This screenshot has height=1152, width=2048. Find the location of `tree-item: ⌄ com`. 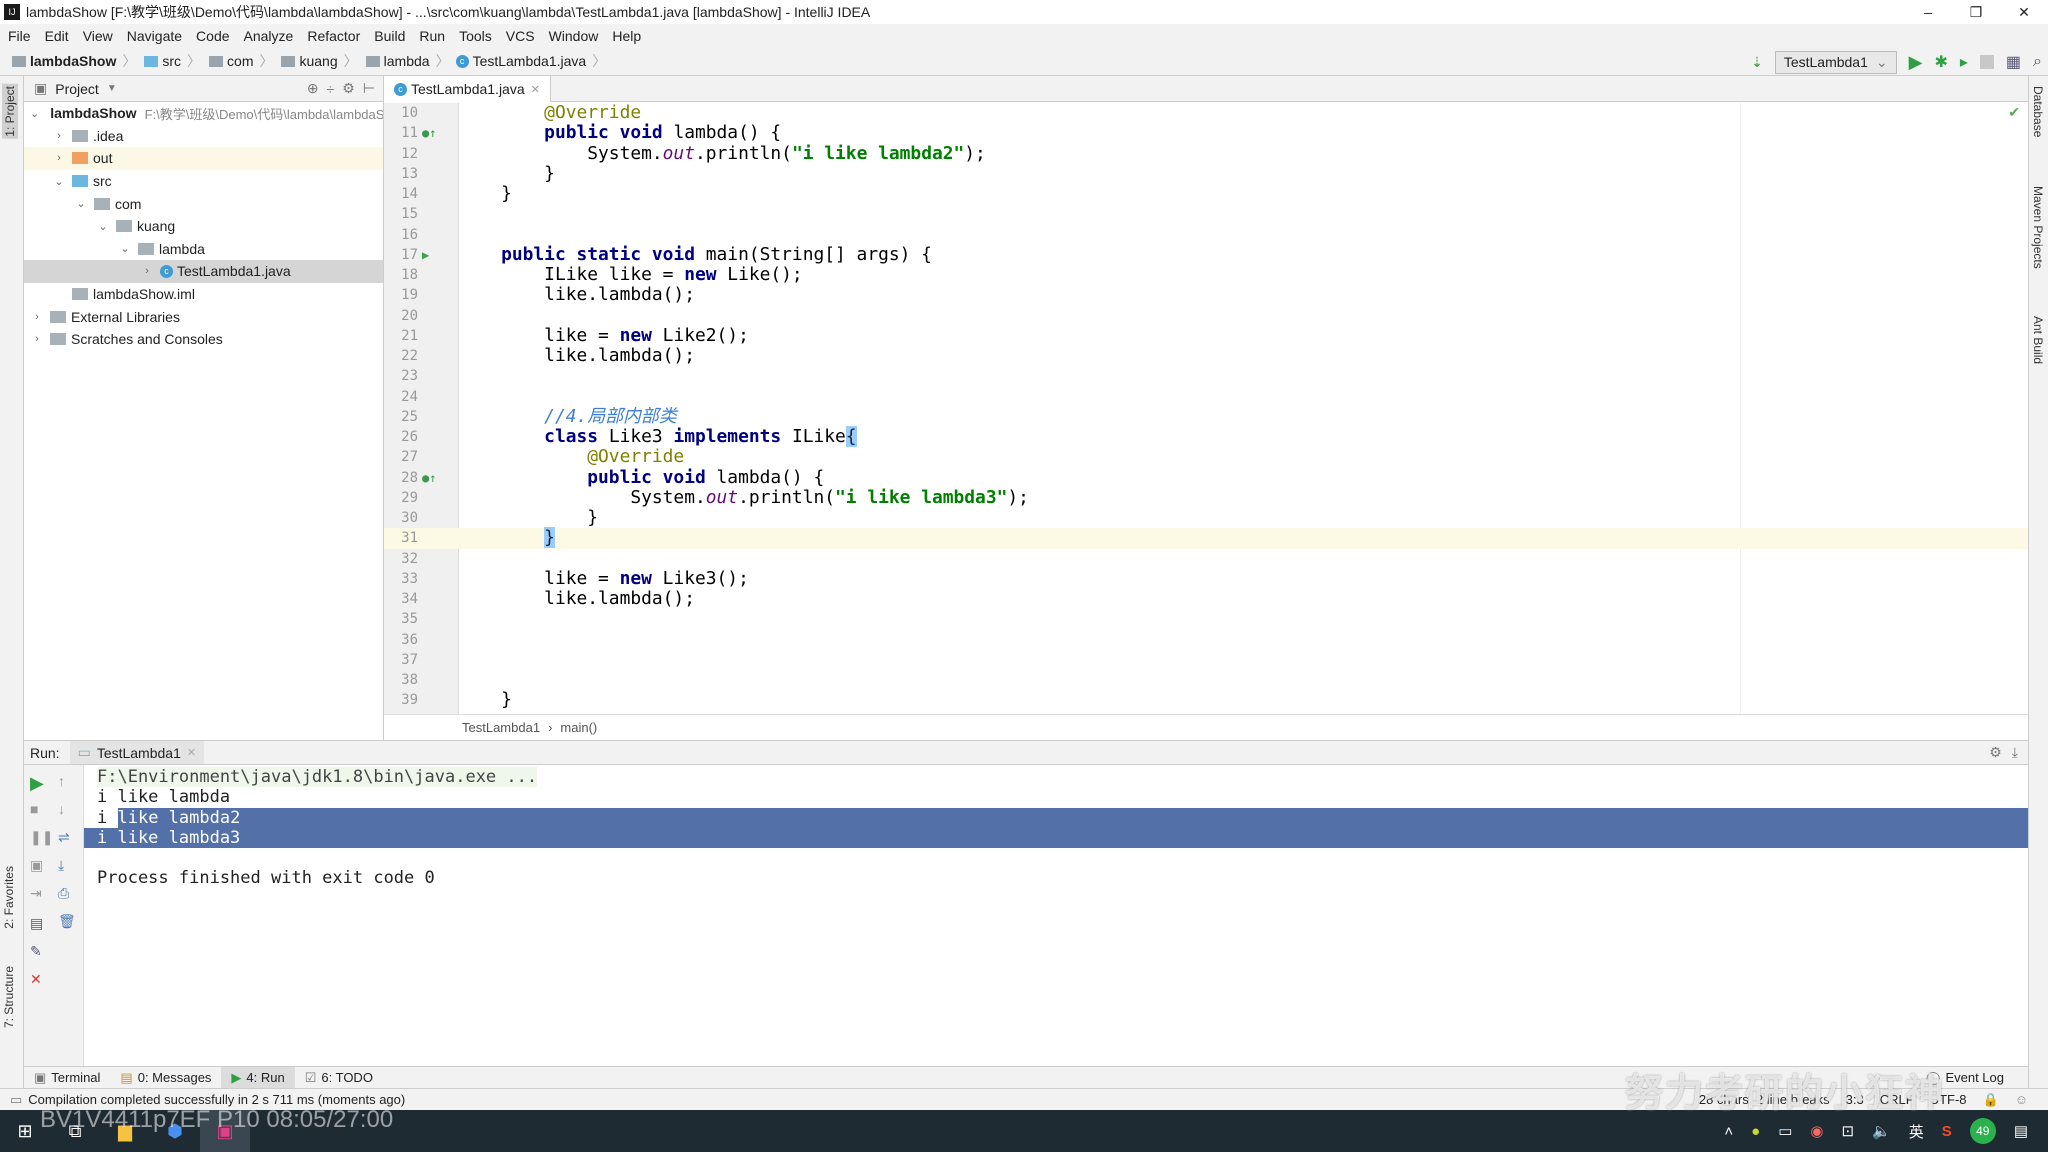

tree-item: ⌄ com is located at coordinates (203, 203).